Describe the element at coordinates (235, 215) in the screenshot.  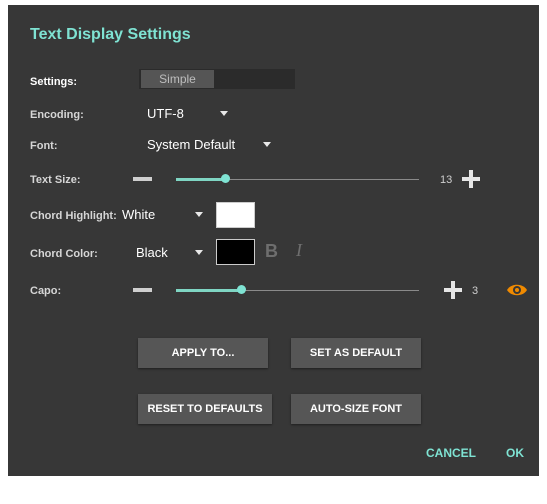
I see `chord-highlight-color-swatch` at that location.